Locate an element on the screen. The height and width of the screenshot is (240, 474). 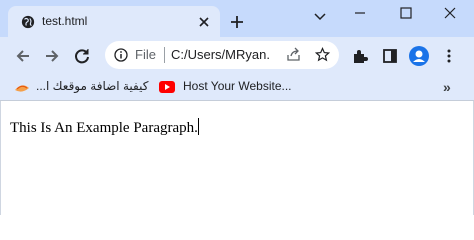
menu-kebab-icon is located at coordinates (449, 56).